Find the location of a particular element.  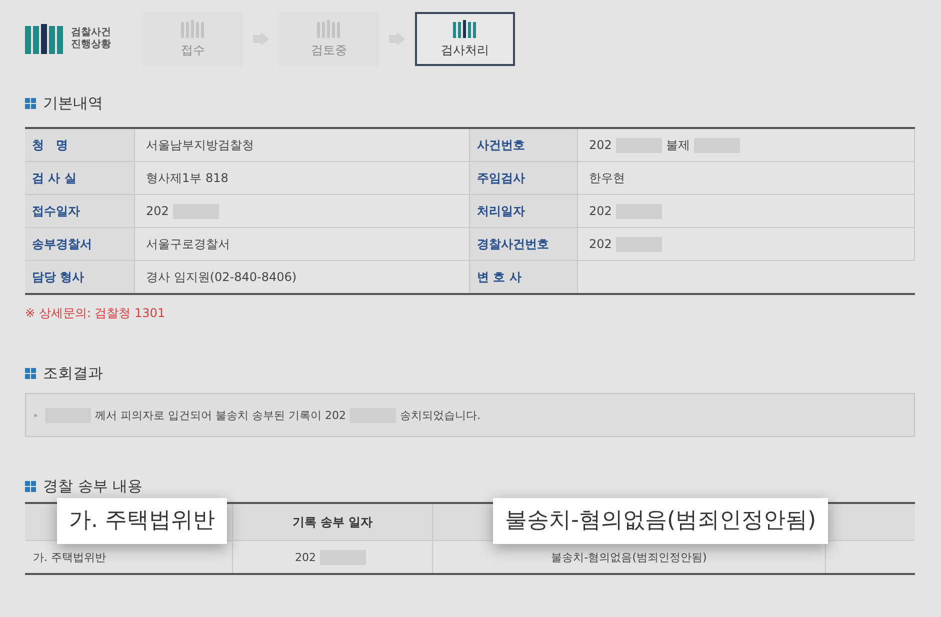

field-label: 사건번호 is located at coordinates (524, 145).